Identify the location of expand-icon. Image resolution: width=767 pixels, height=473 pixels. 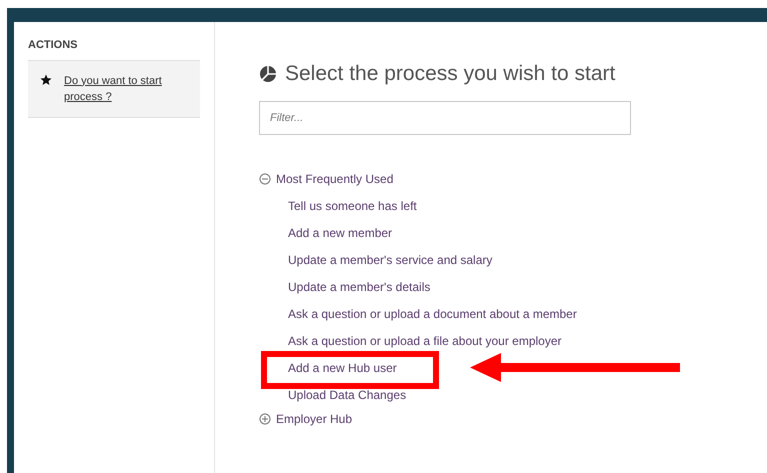
(265, 418).